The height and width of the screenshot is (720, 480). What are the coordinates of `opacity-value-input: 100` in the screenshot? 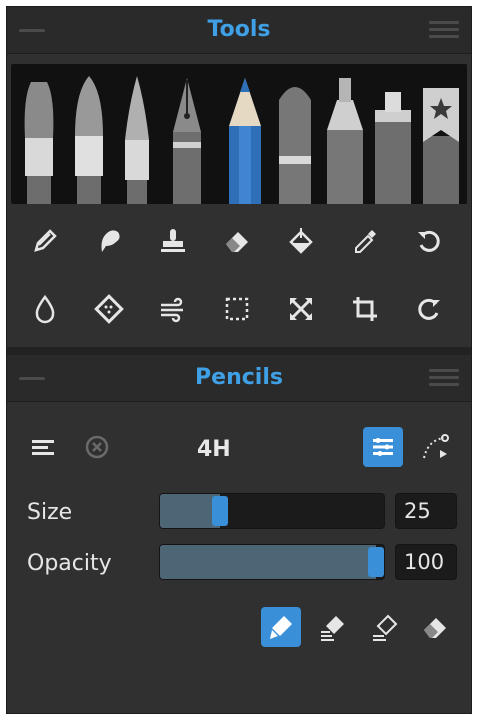 It's located at (426, 562).